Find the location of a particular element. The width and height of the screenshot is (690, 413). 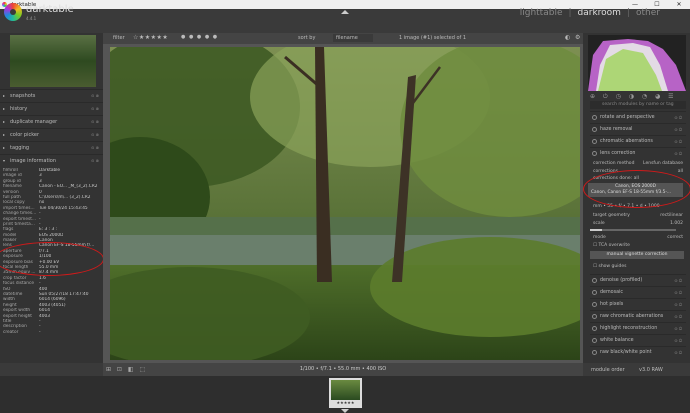

overlay-icon: ◐ is located at coordinates (567, 37).